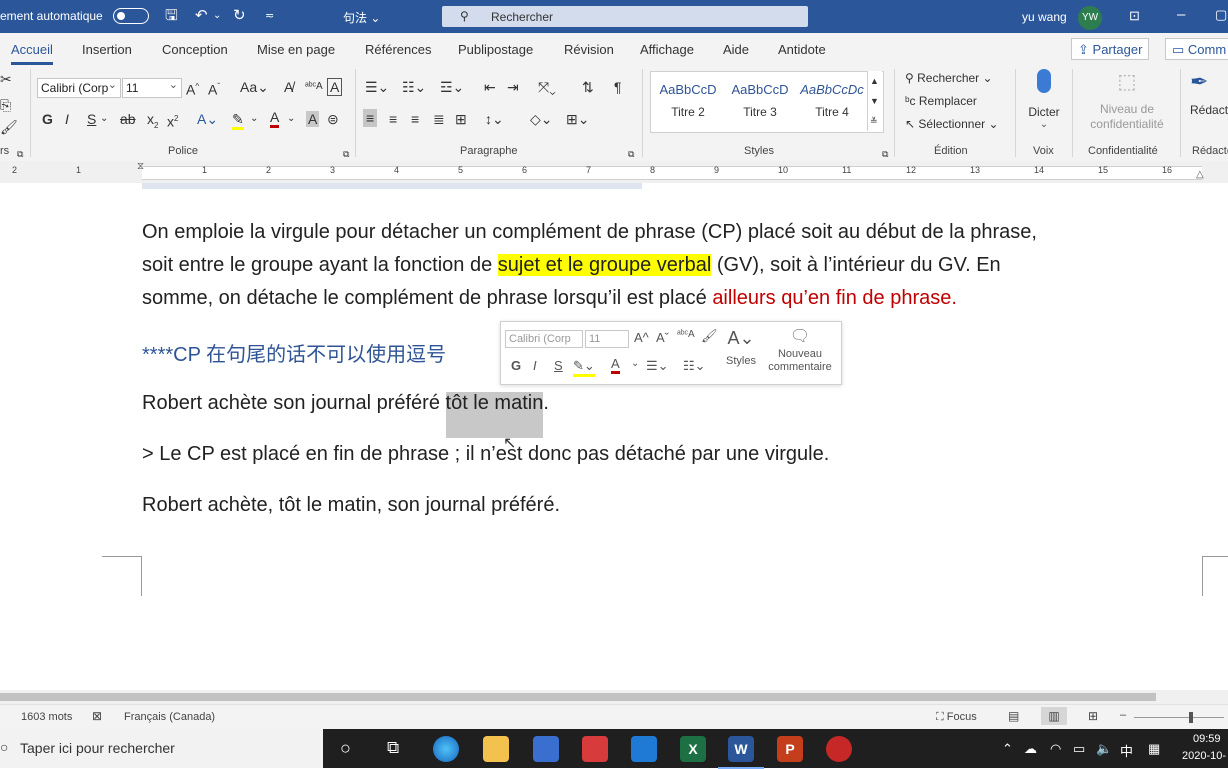 The image size is (1228, 769). Describe the element at coordinates (128, 119) in the screenshot. I see `strikethrough-icon: ab` at that location.